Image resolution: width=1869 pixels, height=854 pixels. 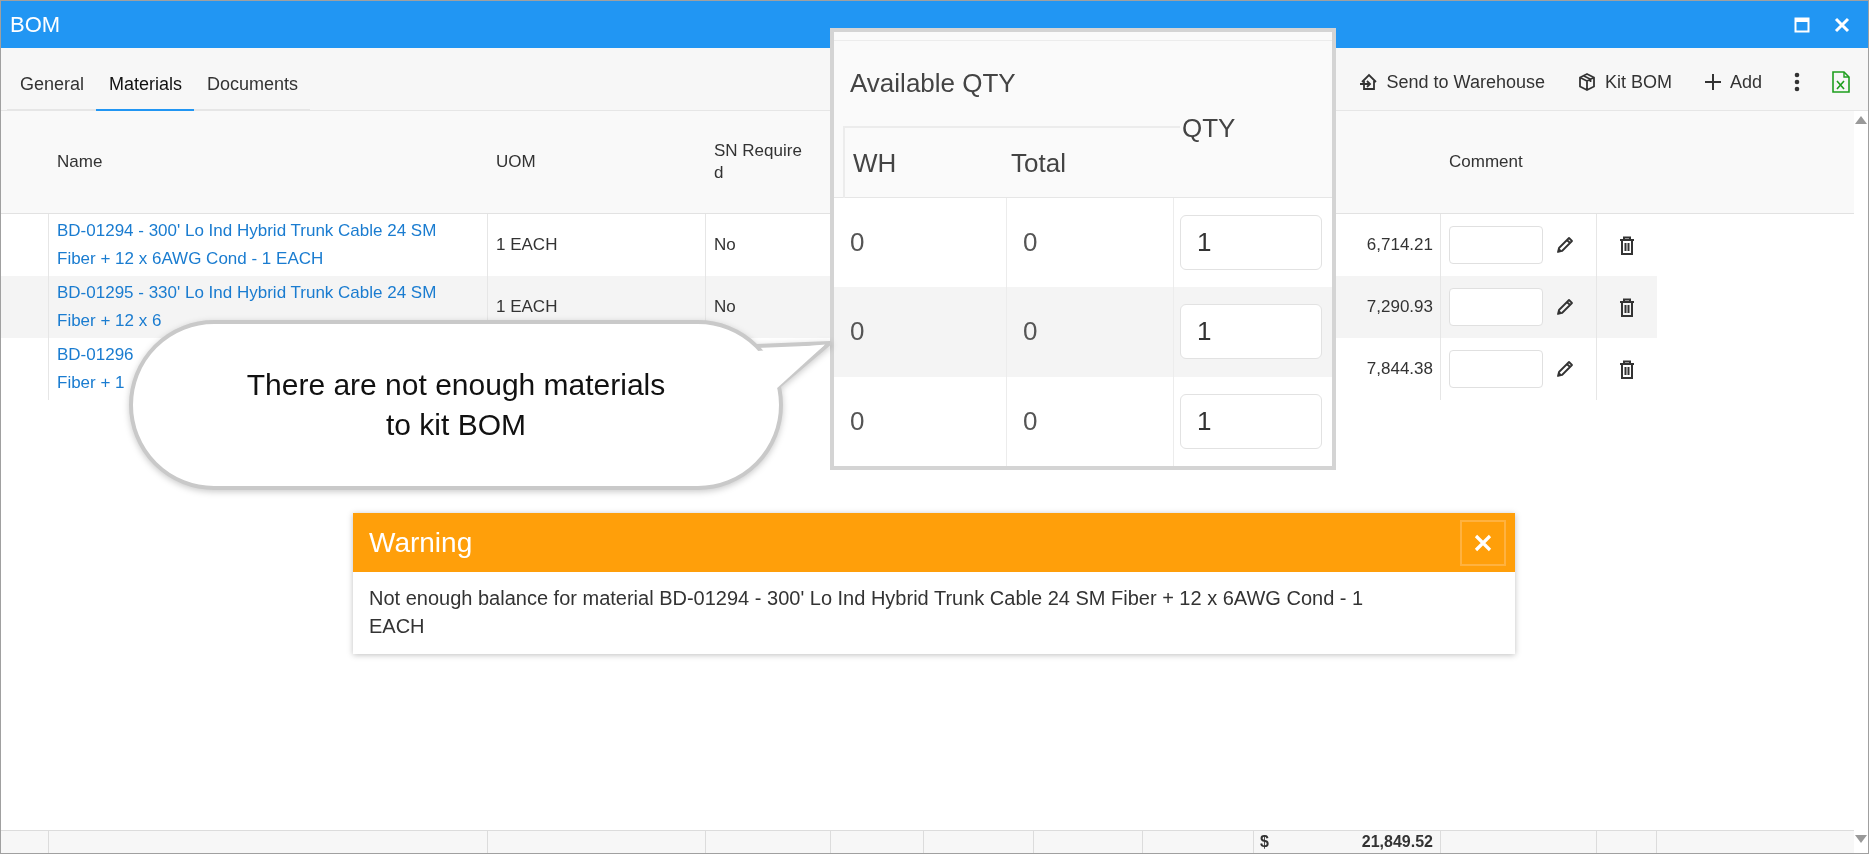 What do you see at coordinates (1486, 162) in the screenshot?
I see `column-header: Comment` at bounding box center [1486, 162].